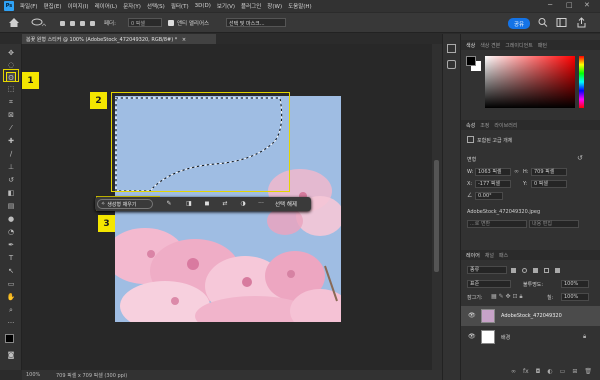  I want to click on visibility-eye-icon: 👁︎, so click(472, 336).